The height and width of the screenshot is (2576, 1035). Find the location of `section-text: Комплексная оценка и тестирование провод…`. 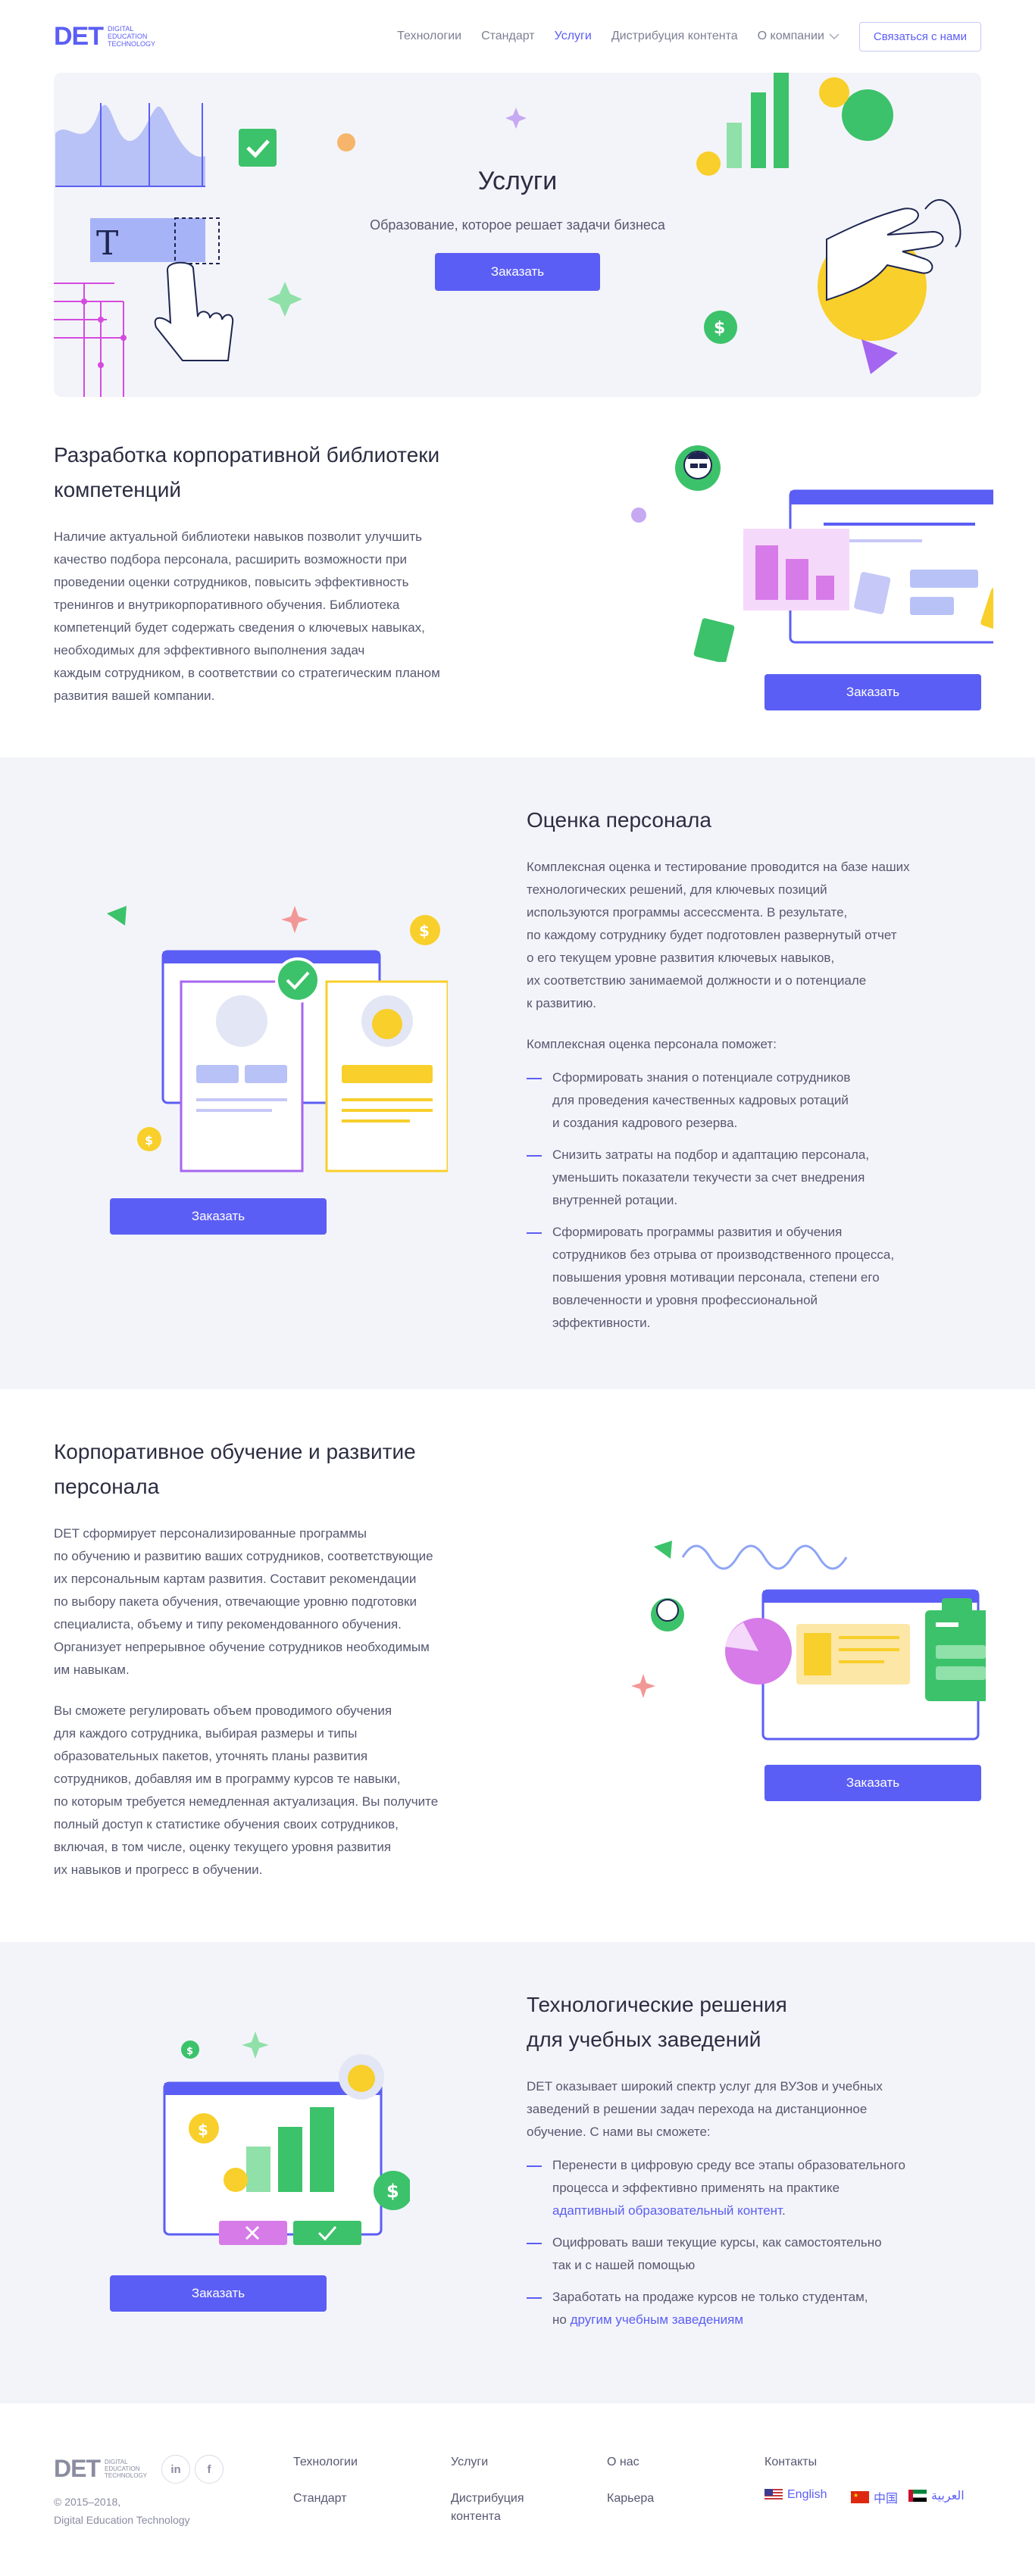

section-text: Комплексная оценка и тестирование провод… is located at coordinates (718, 935).